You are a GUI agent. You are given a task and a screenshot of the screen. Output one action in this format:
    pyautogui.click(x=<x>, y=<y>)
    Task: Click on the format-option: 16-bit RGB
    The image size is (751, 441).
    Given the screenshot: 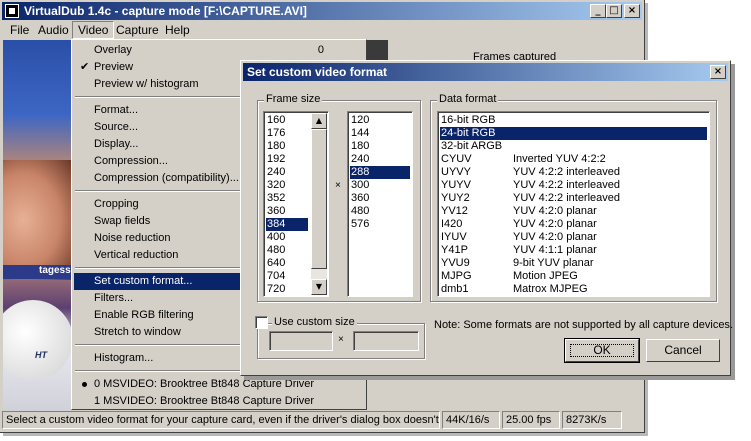 What is the action you would take?
    pyautogui.click(x=573, y=120)
    